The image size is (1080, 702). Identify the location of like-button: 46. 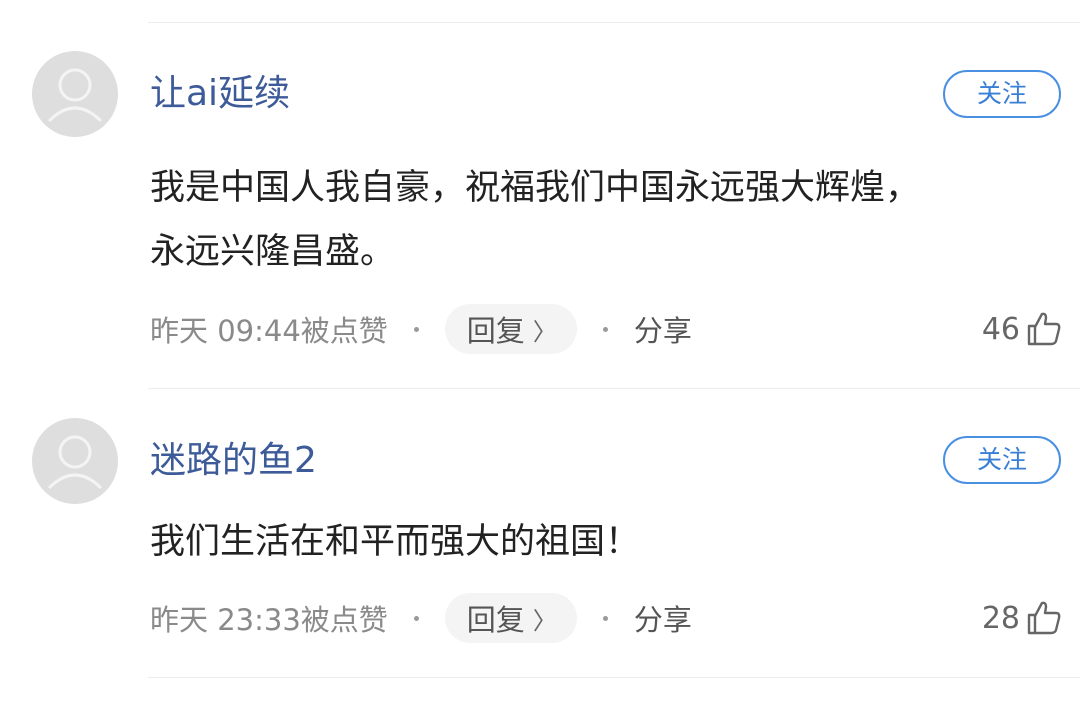
(1022, 329).